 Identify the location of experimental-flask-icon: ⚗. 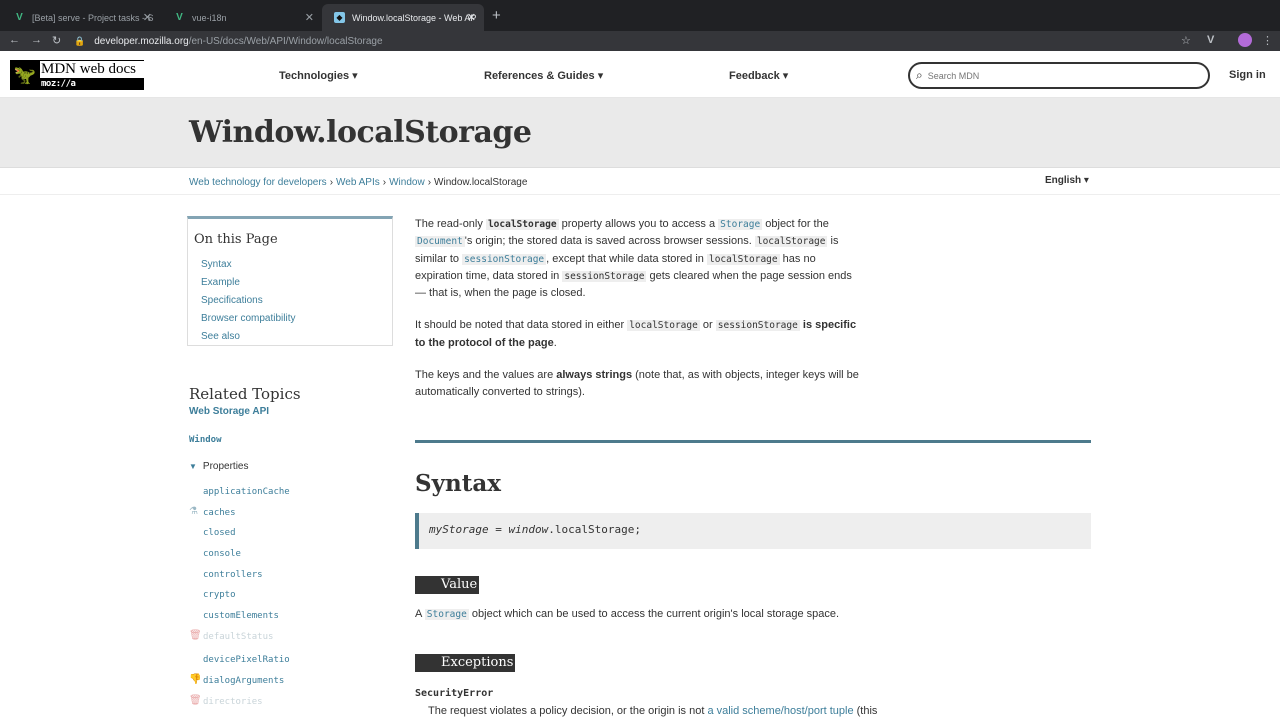
(193, 511).